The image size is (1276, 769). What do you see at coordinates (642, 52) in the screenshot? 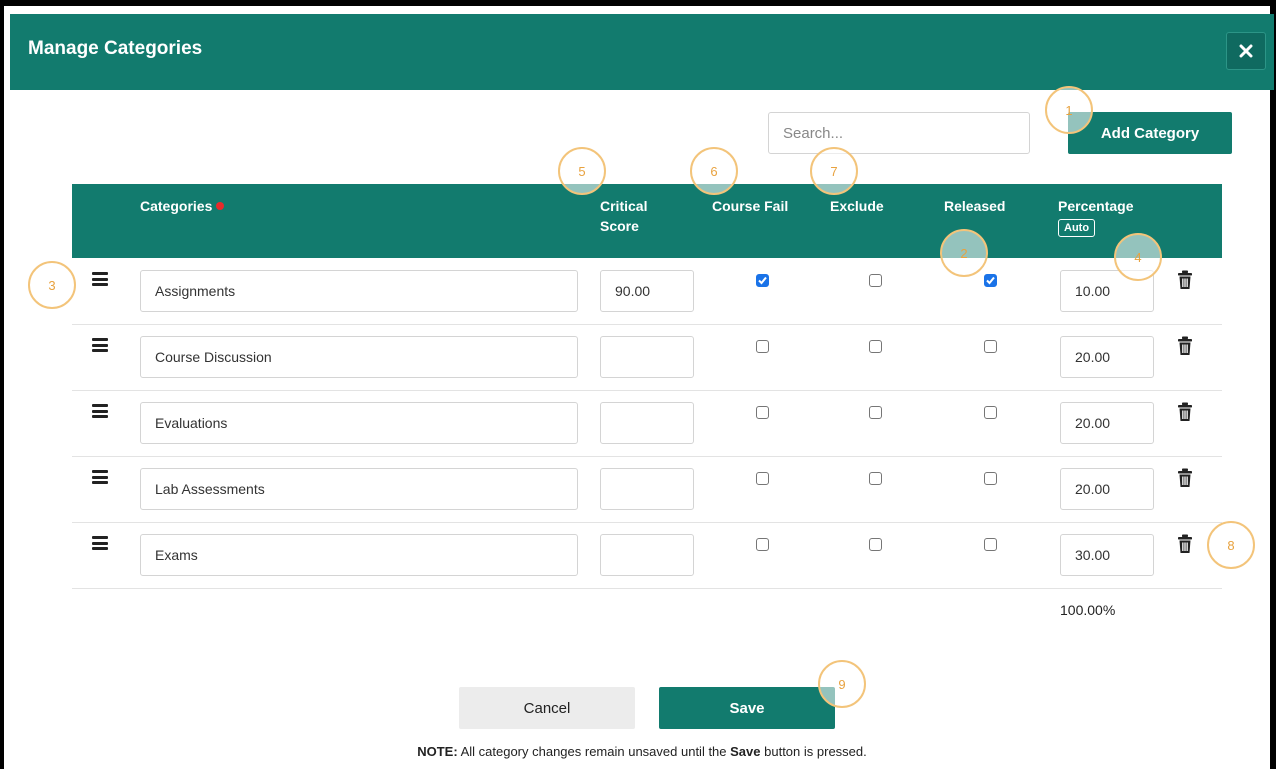
I see `dialog-header: Manage Categories` at bounding box center [642, 52].